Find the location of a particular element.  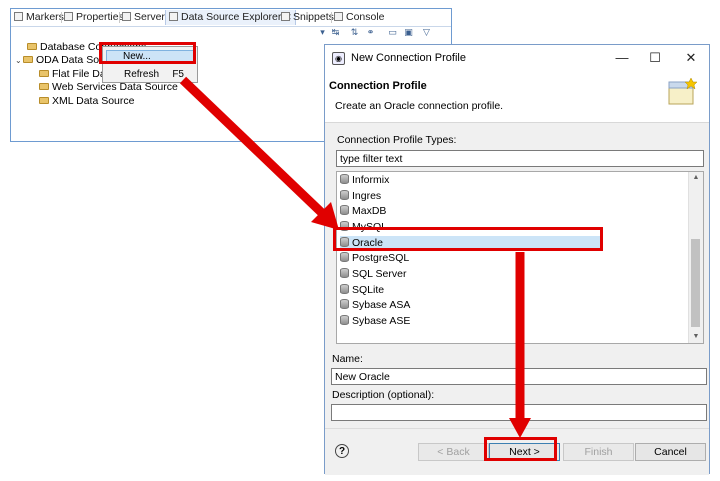

arrow-to-next is located at coordinates (520, 345).